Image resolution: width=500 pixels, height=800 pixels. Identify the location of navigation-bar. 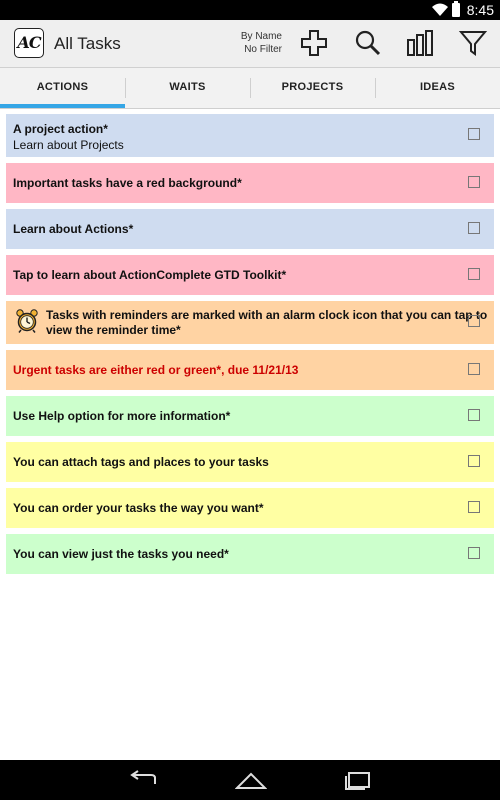
(250, 780).